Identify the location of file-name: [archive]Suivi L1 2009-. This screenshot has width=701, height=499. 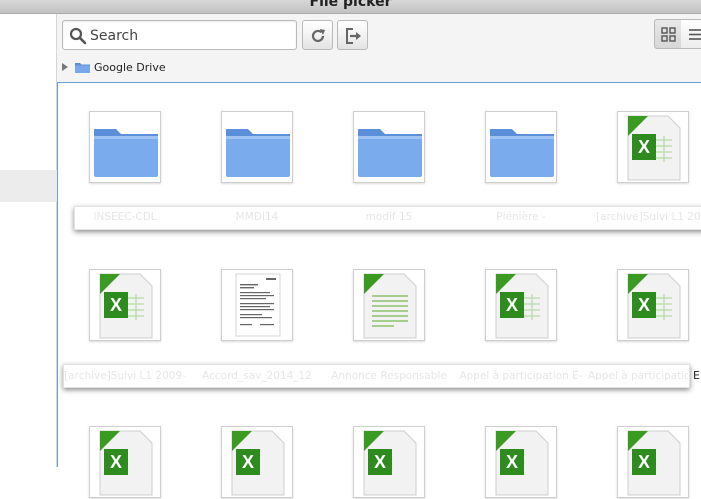
(125, 376).